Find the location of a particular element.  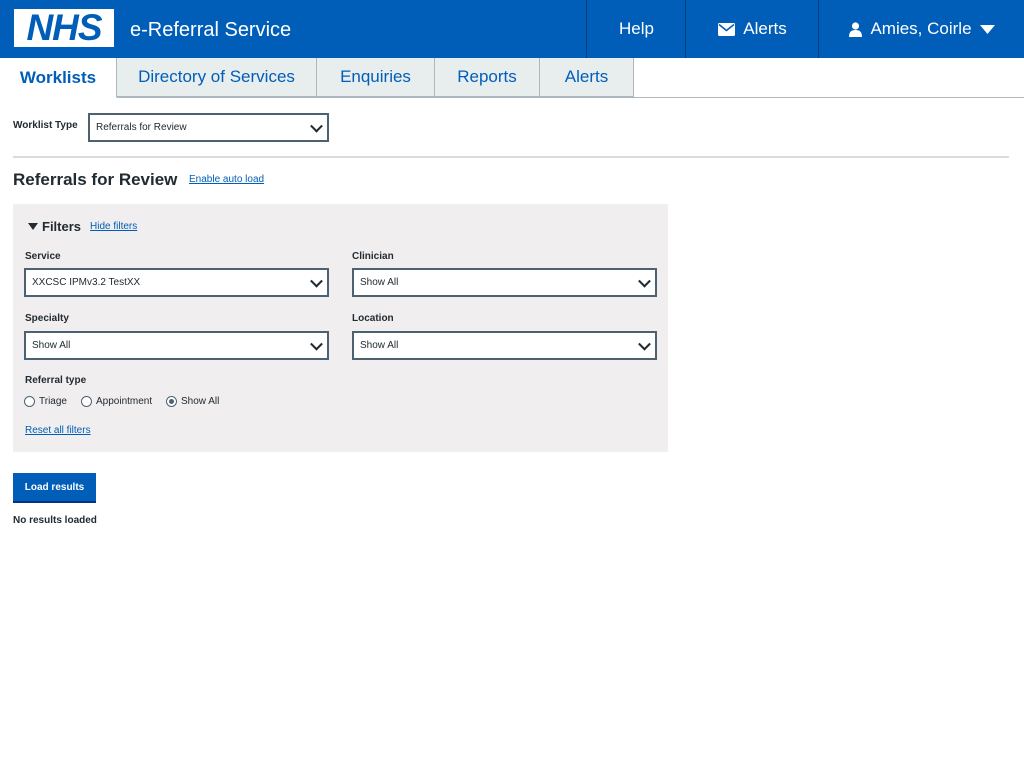

envelope-icon is located at coordinates (727, 29).